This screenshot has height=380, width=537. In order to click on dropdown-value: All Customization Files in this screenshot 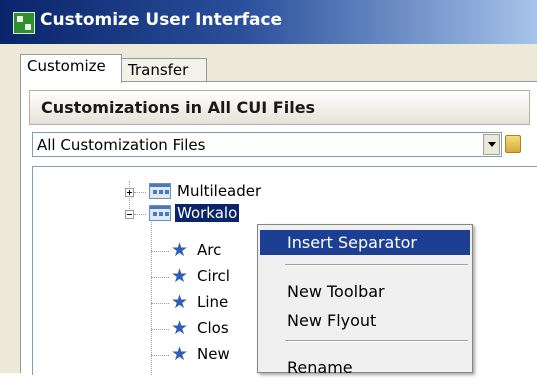, I will do `click(121, 145)`.